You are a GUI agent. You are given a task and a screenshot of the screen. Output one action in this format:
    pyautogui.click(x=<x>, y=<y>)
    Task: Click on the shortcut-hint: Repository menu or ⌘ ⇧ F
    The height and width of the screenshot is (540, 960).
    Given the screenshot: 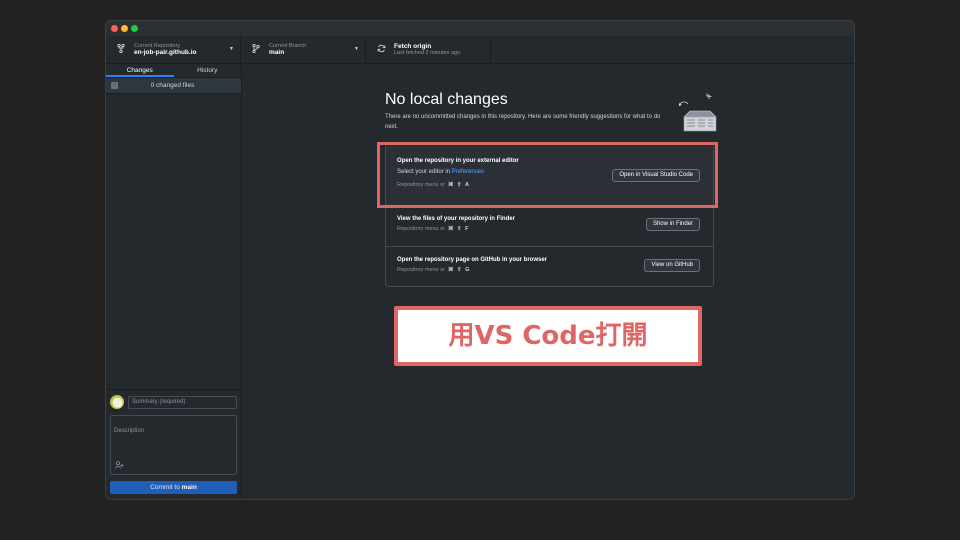 What is the action you would take?
    pyautogui.click(x=433, y=229)
    